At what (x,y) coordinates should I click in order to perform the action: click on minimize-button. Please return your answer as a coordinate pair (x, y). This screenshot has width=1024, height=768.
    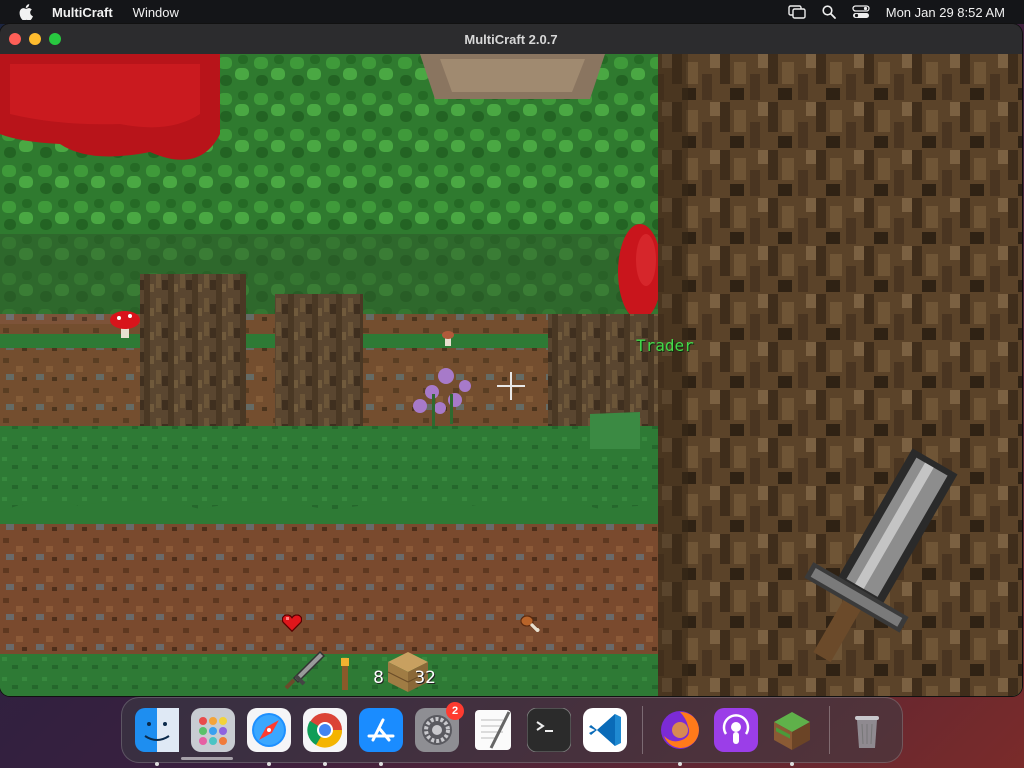
    Looking at the image, I should click on (35, 39).